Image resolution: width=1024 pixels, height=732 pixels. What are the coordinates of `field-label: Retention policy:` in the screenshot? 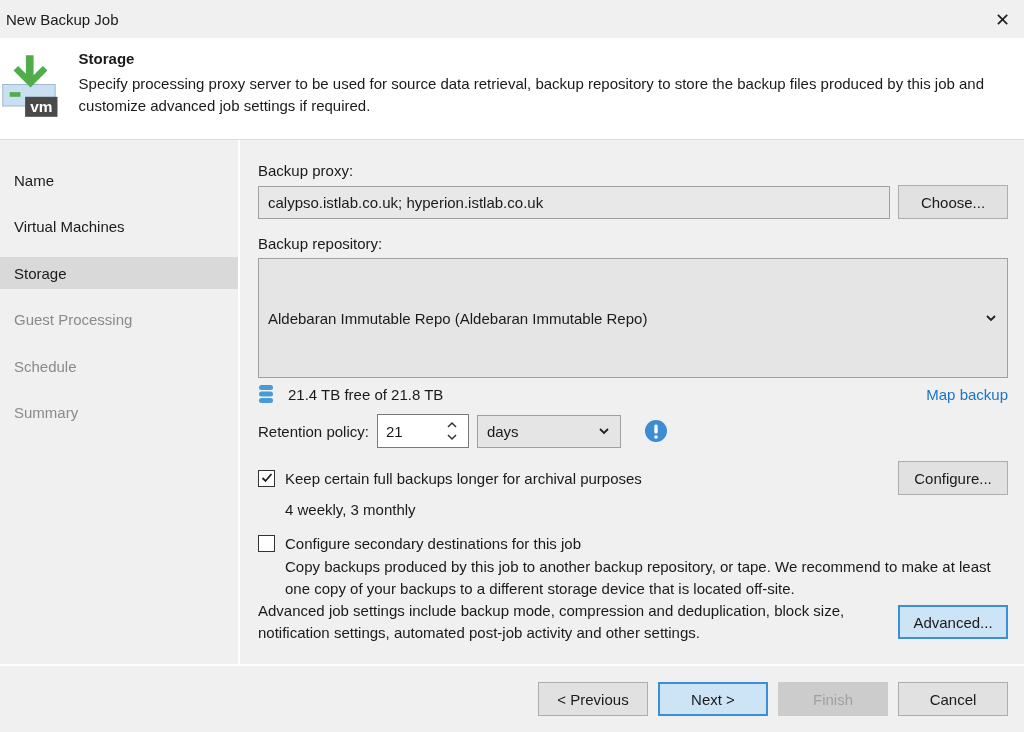 It's located at (313, 431).